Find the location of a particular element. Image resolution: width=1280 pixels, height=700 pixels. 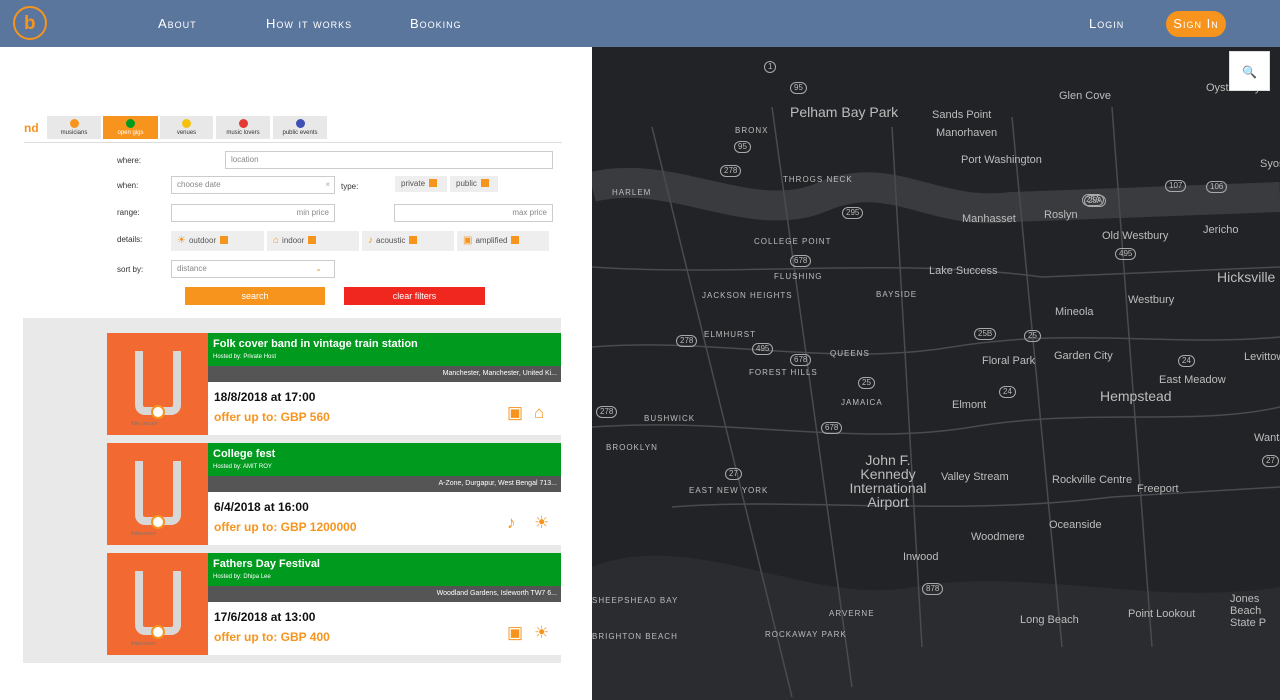

indoor-toggle: ⌂ indoor is located at coordinates (313, 241).